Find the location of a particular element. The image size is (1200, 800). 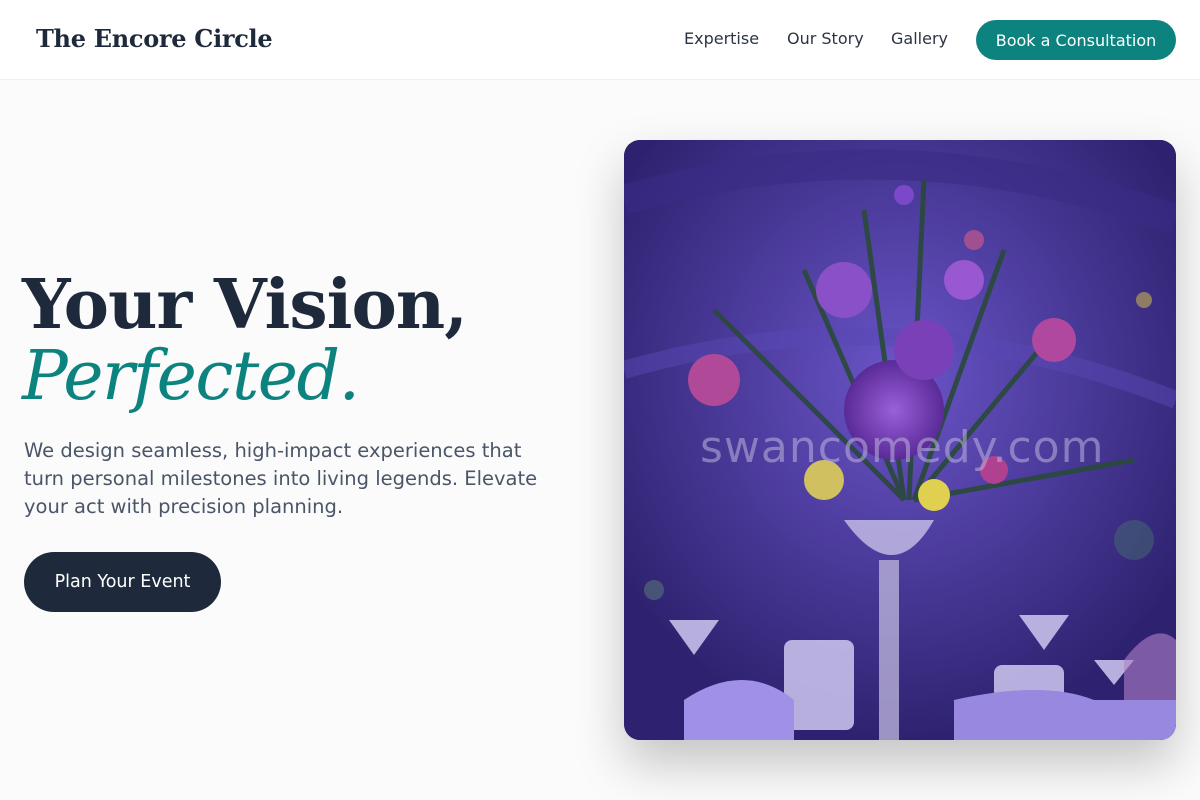

book-consultation-button: Book a Consultation is located at coordinates (1076, 40).